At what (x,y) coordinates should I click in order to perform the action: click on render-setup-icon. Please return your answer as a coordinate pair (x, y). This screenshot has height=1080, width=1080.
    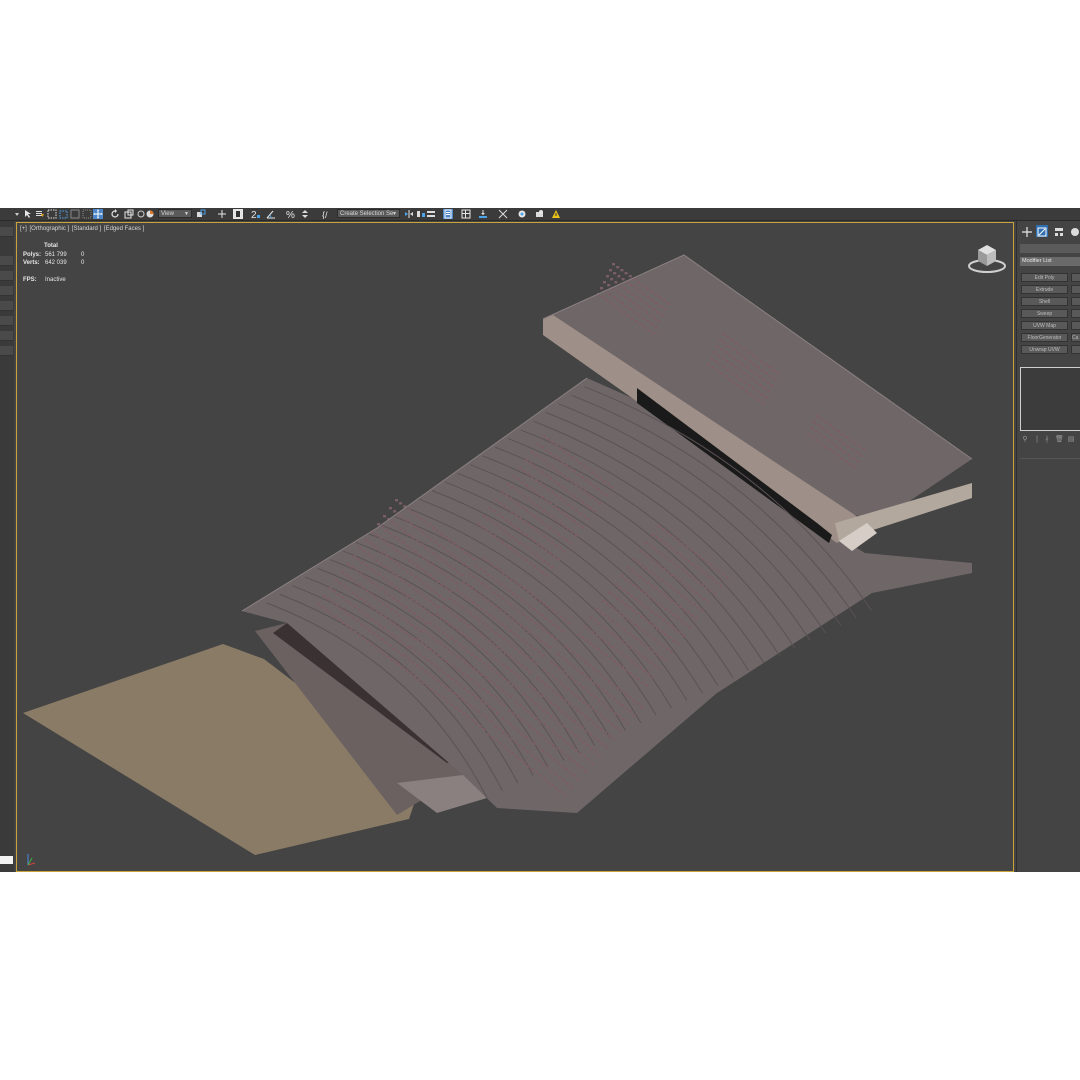
    Looking at the image, I should click on (540, 214).